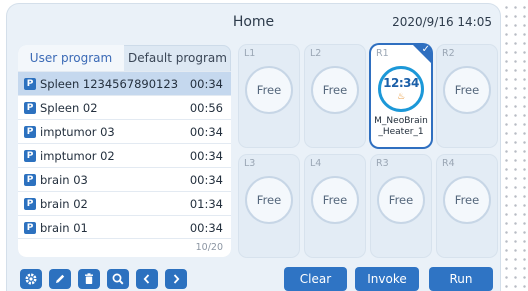  What do you see at coordinates (315, 279) in the screenshot?
I see `clear-button: Clear` at bounding box center [315, 279].